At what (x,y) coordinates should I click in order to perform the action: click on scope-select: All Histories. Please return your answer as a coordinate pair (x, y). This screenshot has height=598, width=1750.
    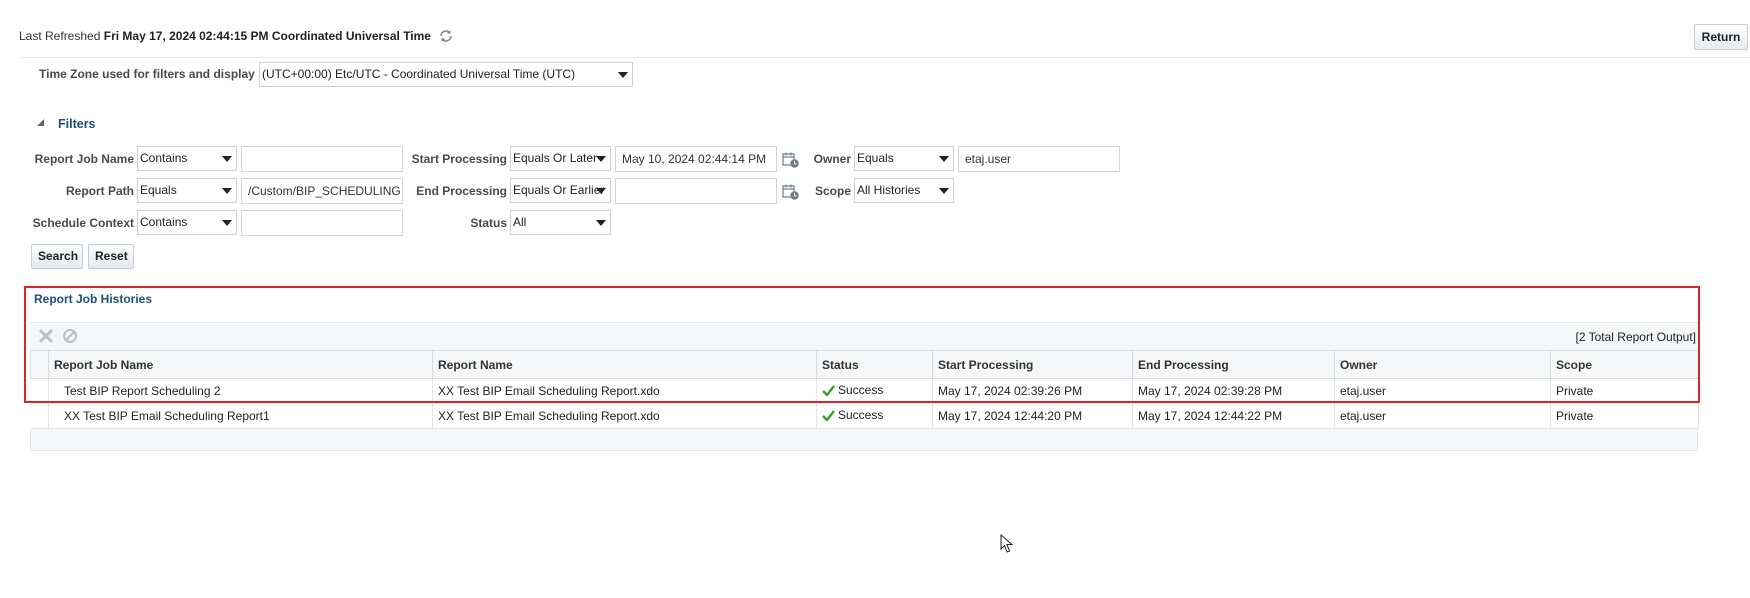
    Looking at the image, I should click on (904, 190).